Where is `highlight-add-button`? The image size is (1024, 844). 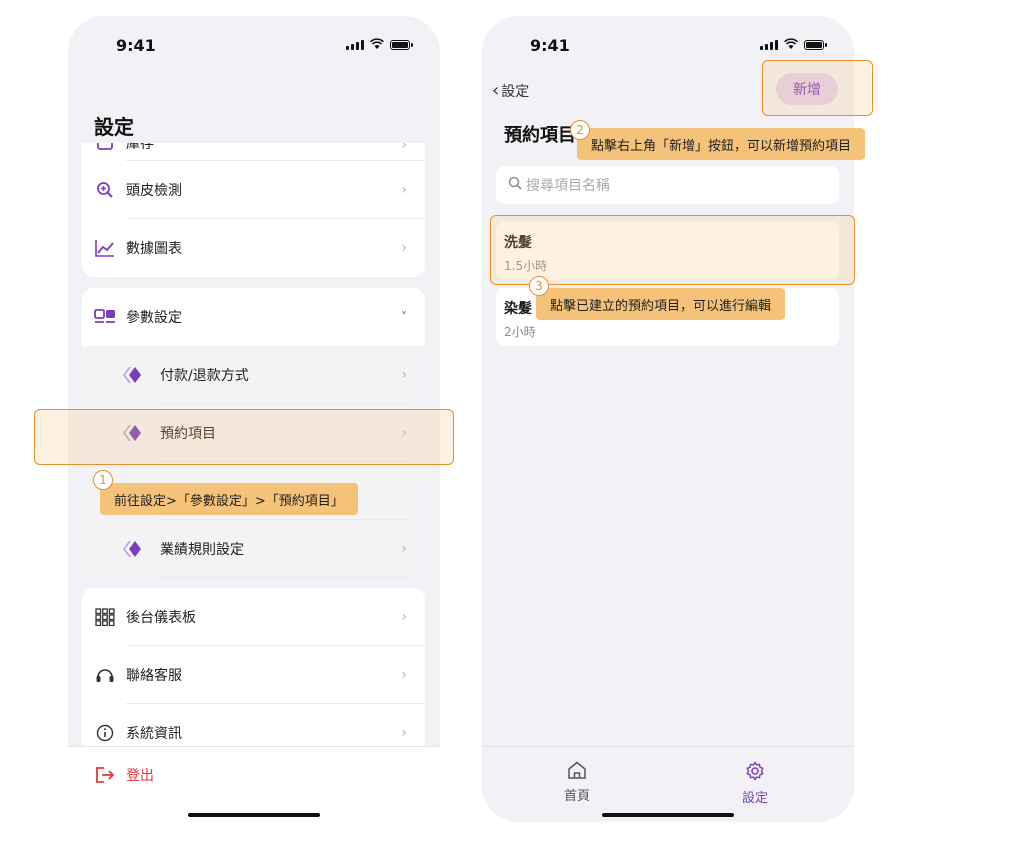 highlight-add-button is located at coordinates (817, 88).